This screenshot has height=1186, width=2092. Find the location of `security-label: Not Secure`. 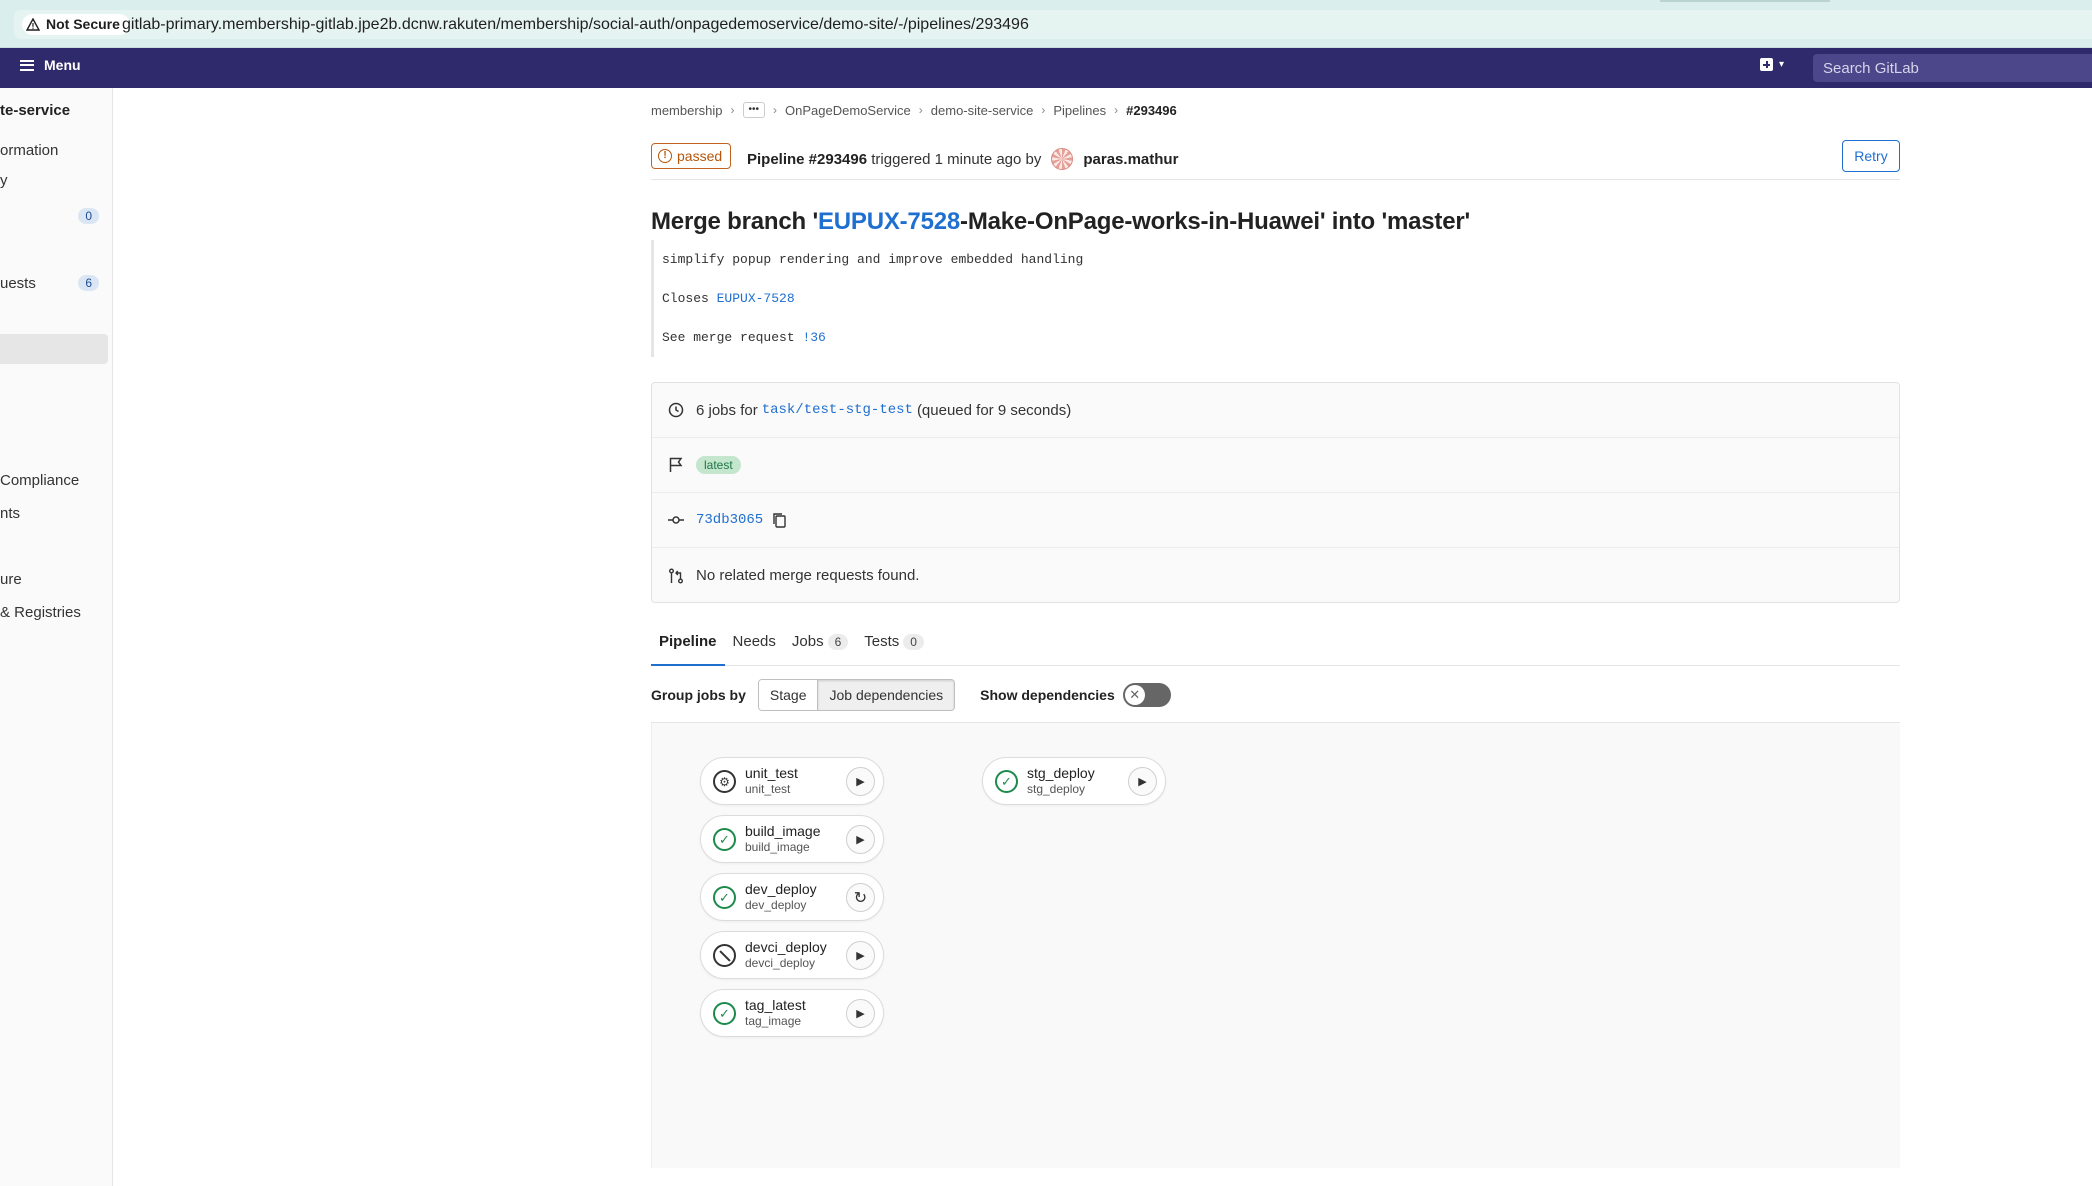

security-label: Not Secure is located at coordinates (83, 24).